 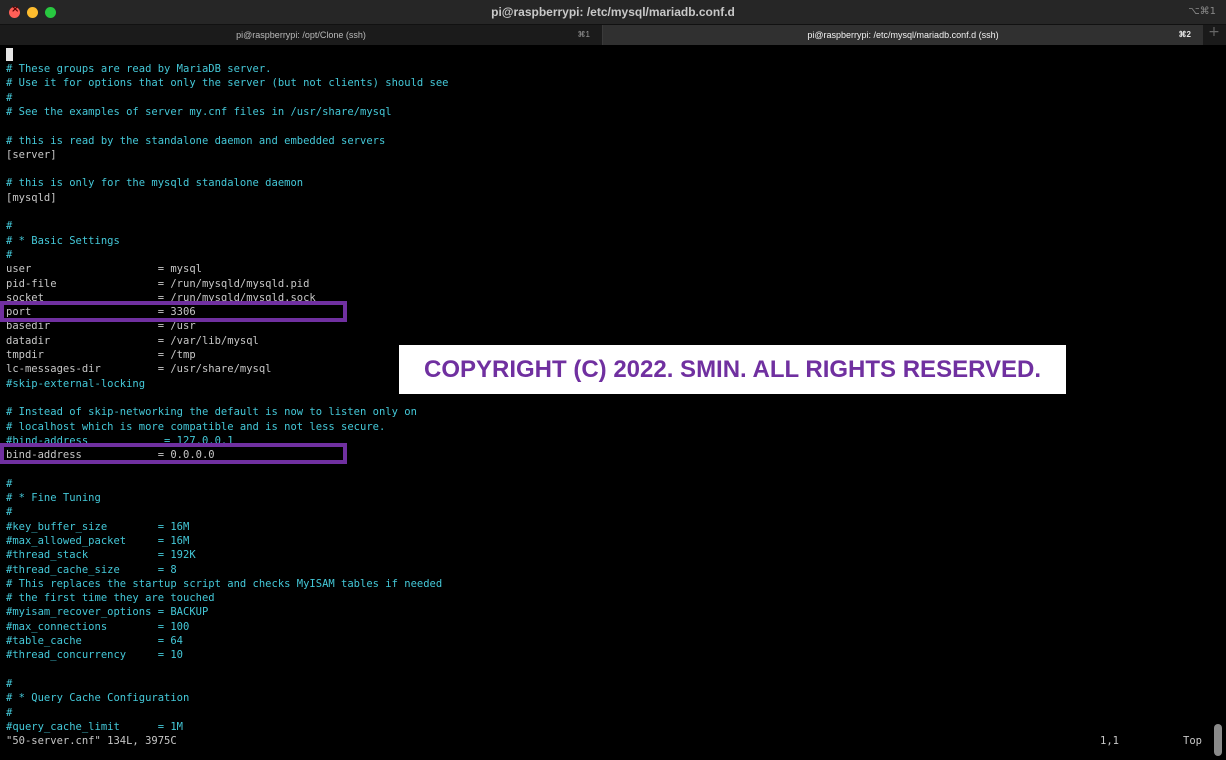 I want to click on terminal-line: #query_cache_limit = 1M, so click(x=95, y=727).